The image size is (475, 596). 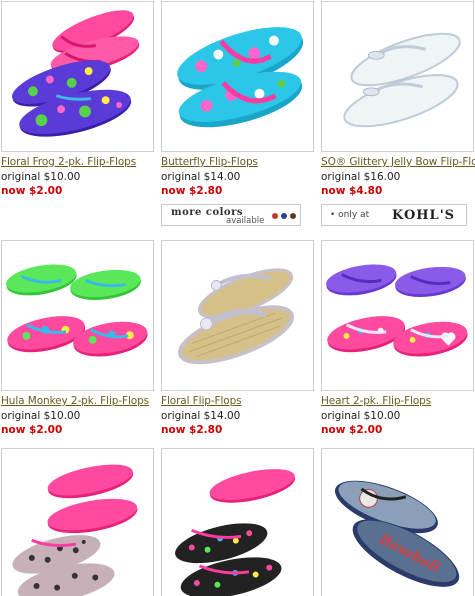 I want to click on product-title-link: Butterfly Flip-Flops, so click(x=241, y=162).